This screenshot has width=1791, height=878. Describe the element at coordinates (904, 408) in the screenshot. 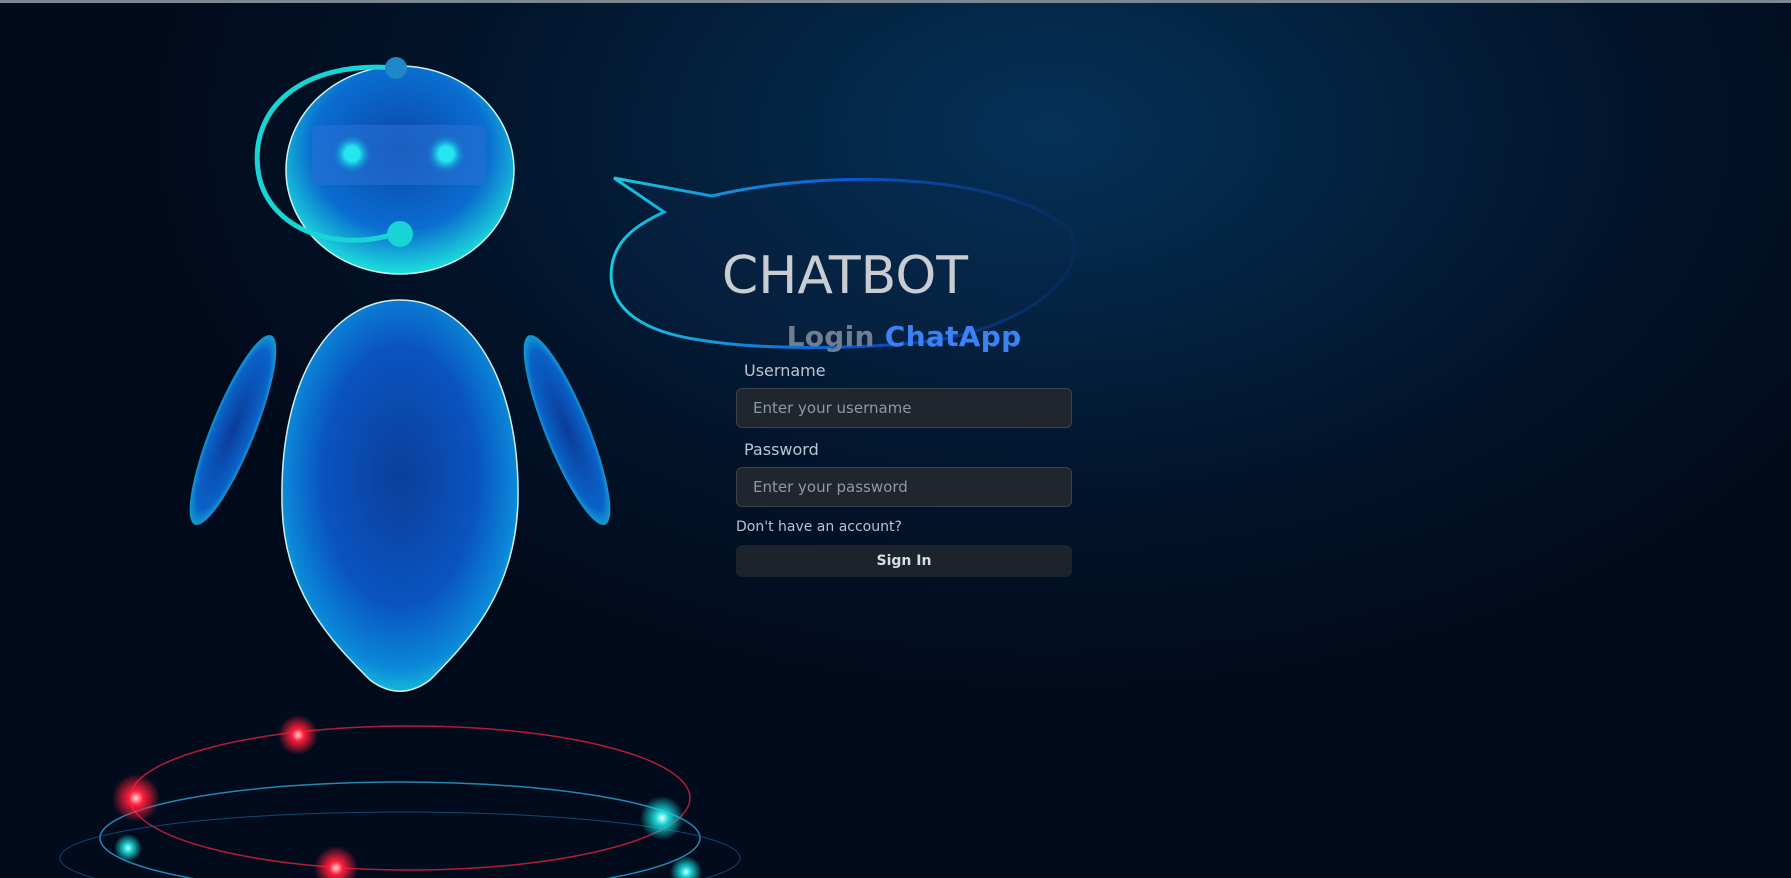

I see `username-input` at that location.